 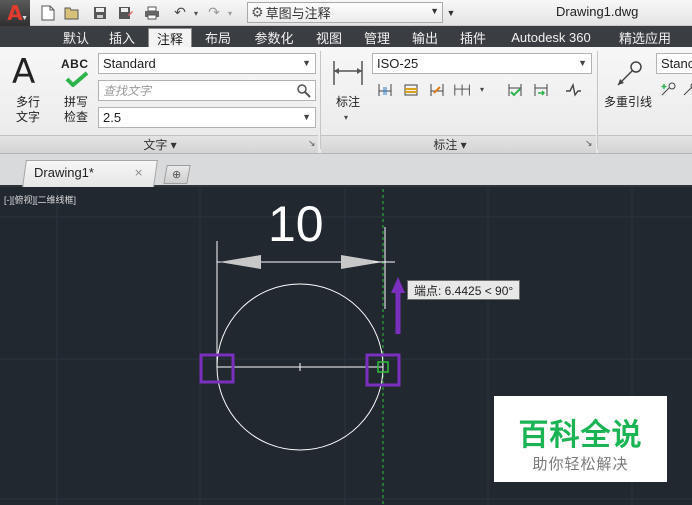 I want to click on dimension-value-text: 10, so click(x=296, y=224).